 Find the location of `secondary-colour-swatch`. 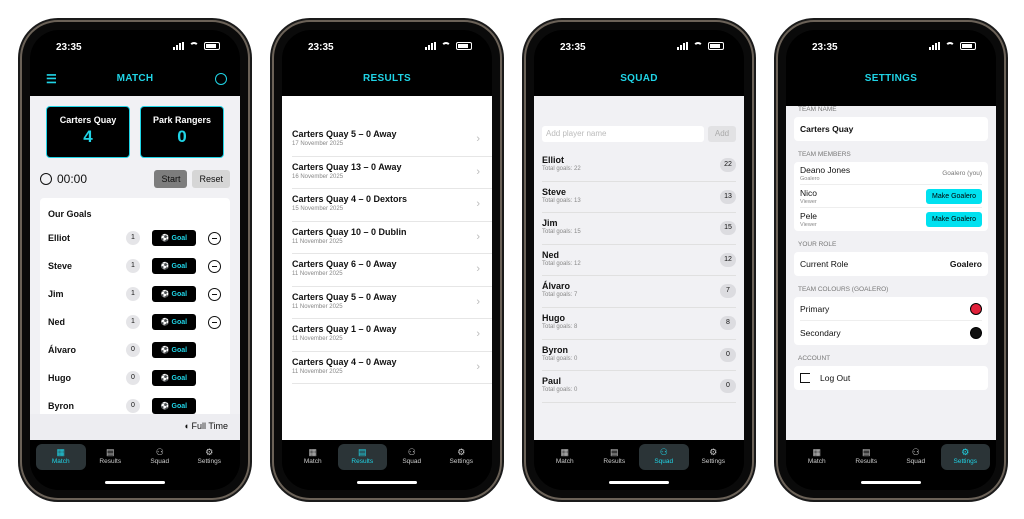

secondary-colour-swatch is located at coordinates (976, 333).